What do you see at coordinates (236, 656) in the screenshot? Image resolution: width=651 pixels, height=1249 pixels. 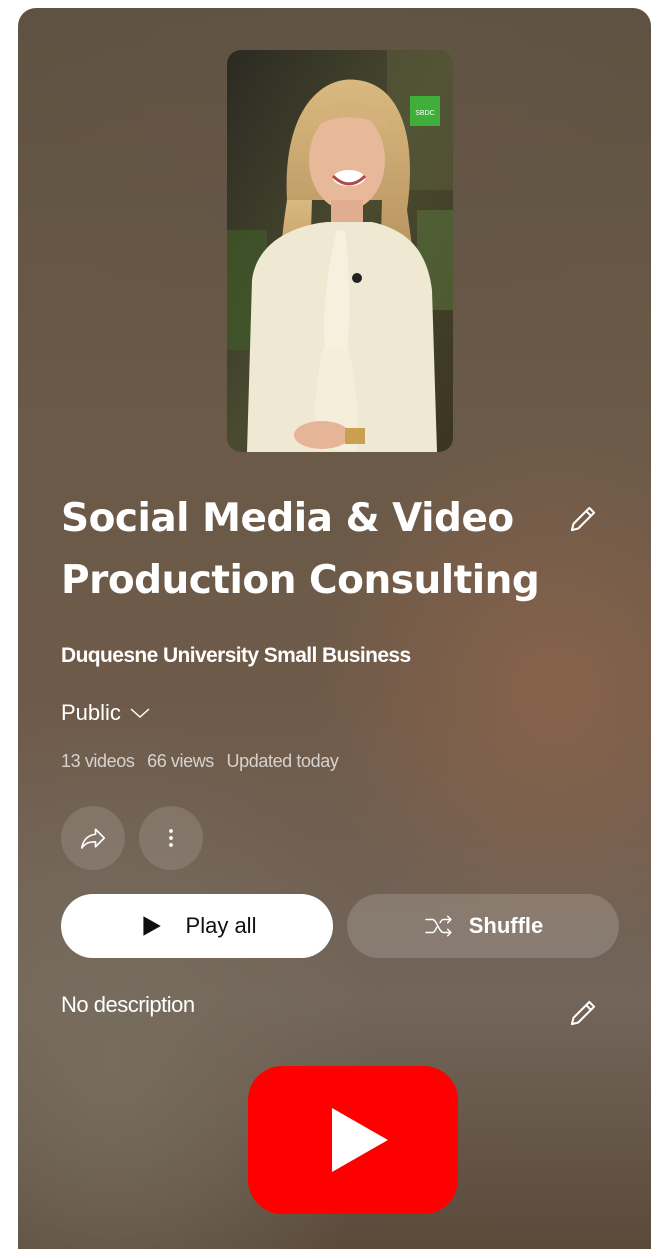 I see `playlist-owner: Duquesne University Small Business` at bounding box center [236, 656].